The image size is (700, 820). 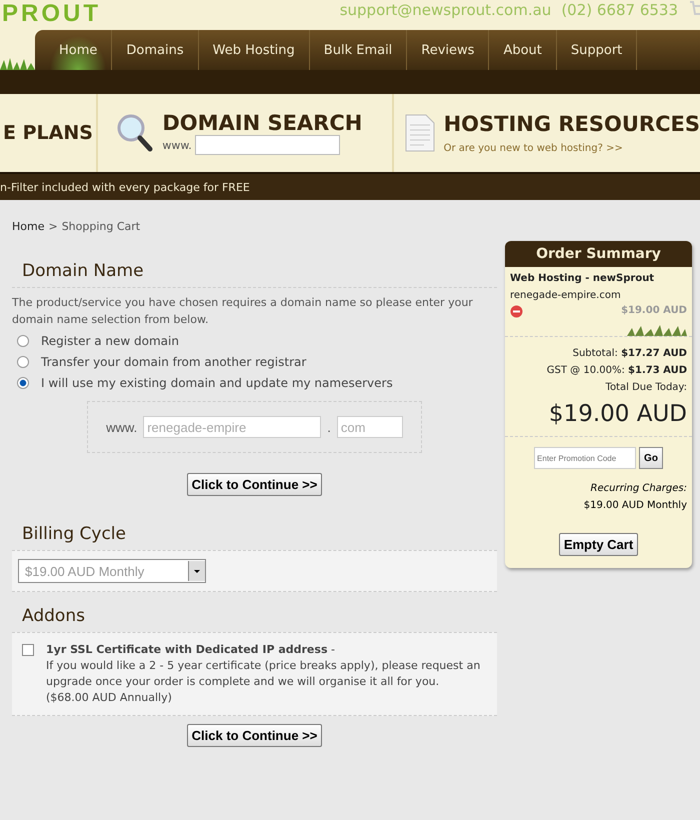 I want to click on subtotal-label: Subtotal:, so click(x=595, y=353).